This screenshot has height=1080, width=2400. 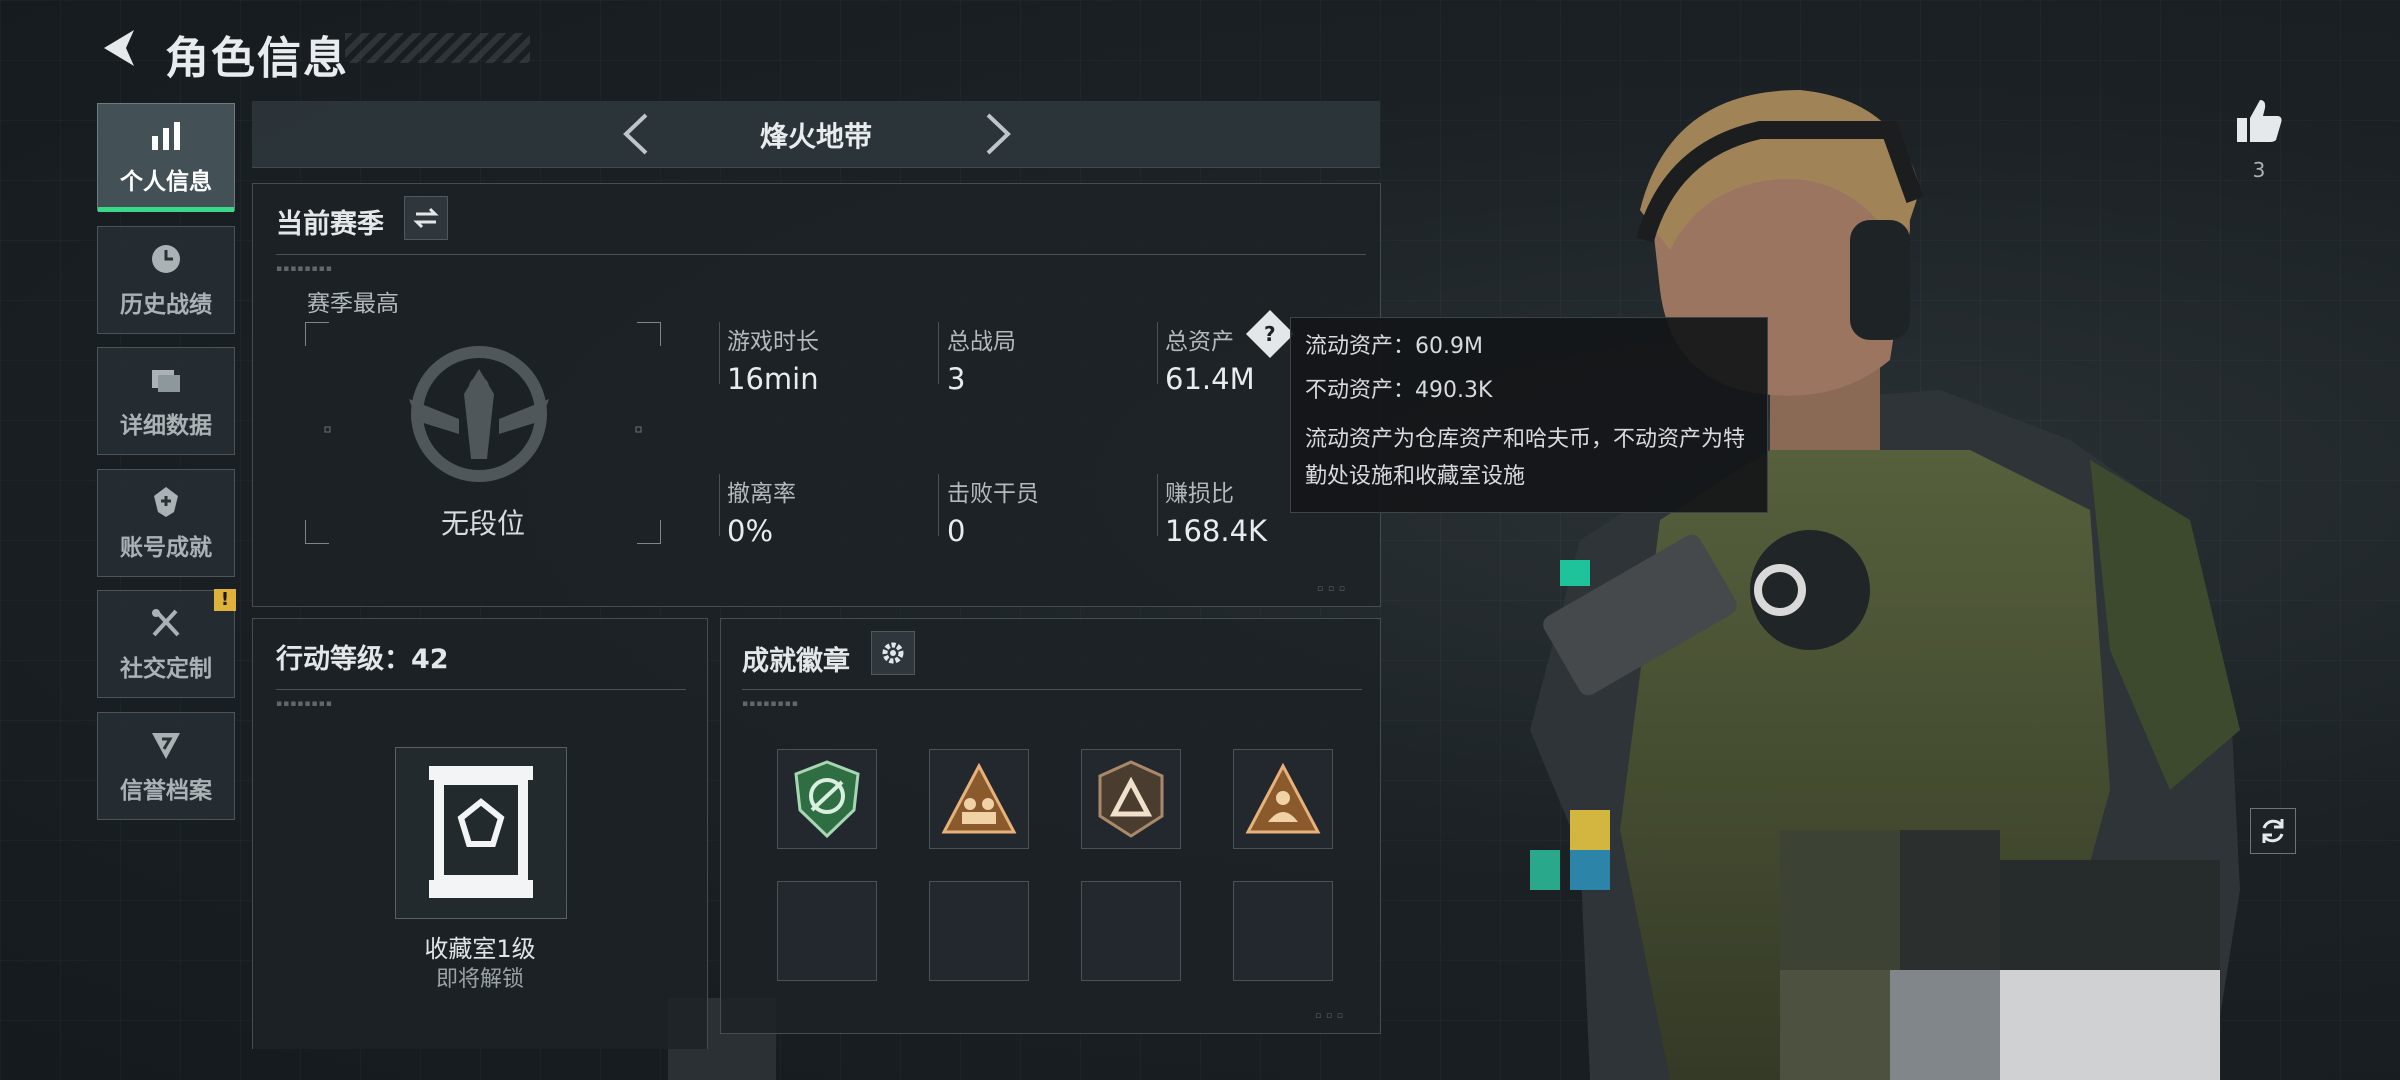 What do you see at coordinates (1525, 458) in the screenshot?
I see `assets-description: 流动资产为仓库资产和哈夫币，不动资产为特勤处设施和收藏室设施` at bounding box center [1525, 458].